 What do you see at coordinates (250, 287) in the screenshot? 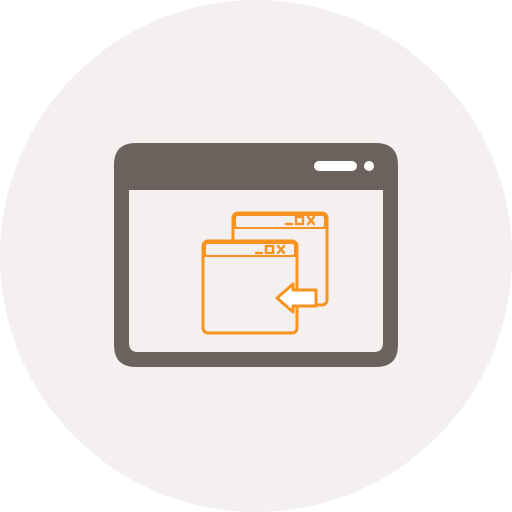
I see `front-window` at bounding box center [250, 287].